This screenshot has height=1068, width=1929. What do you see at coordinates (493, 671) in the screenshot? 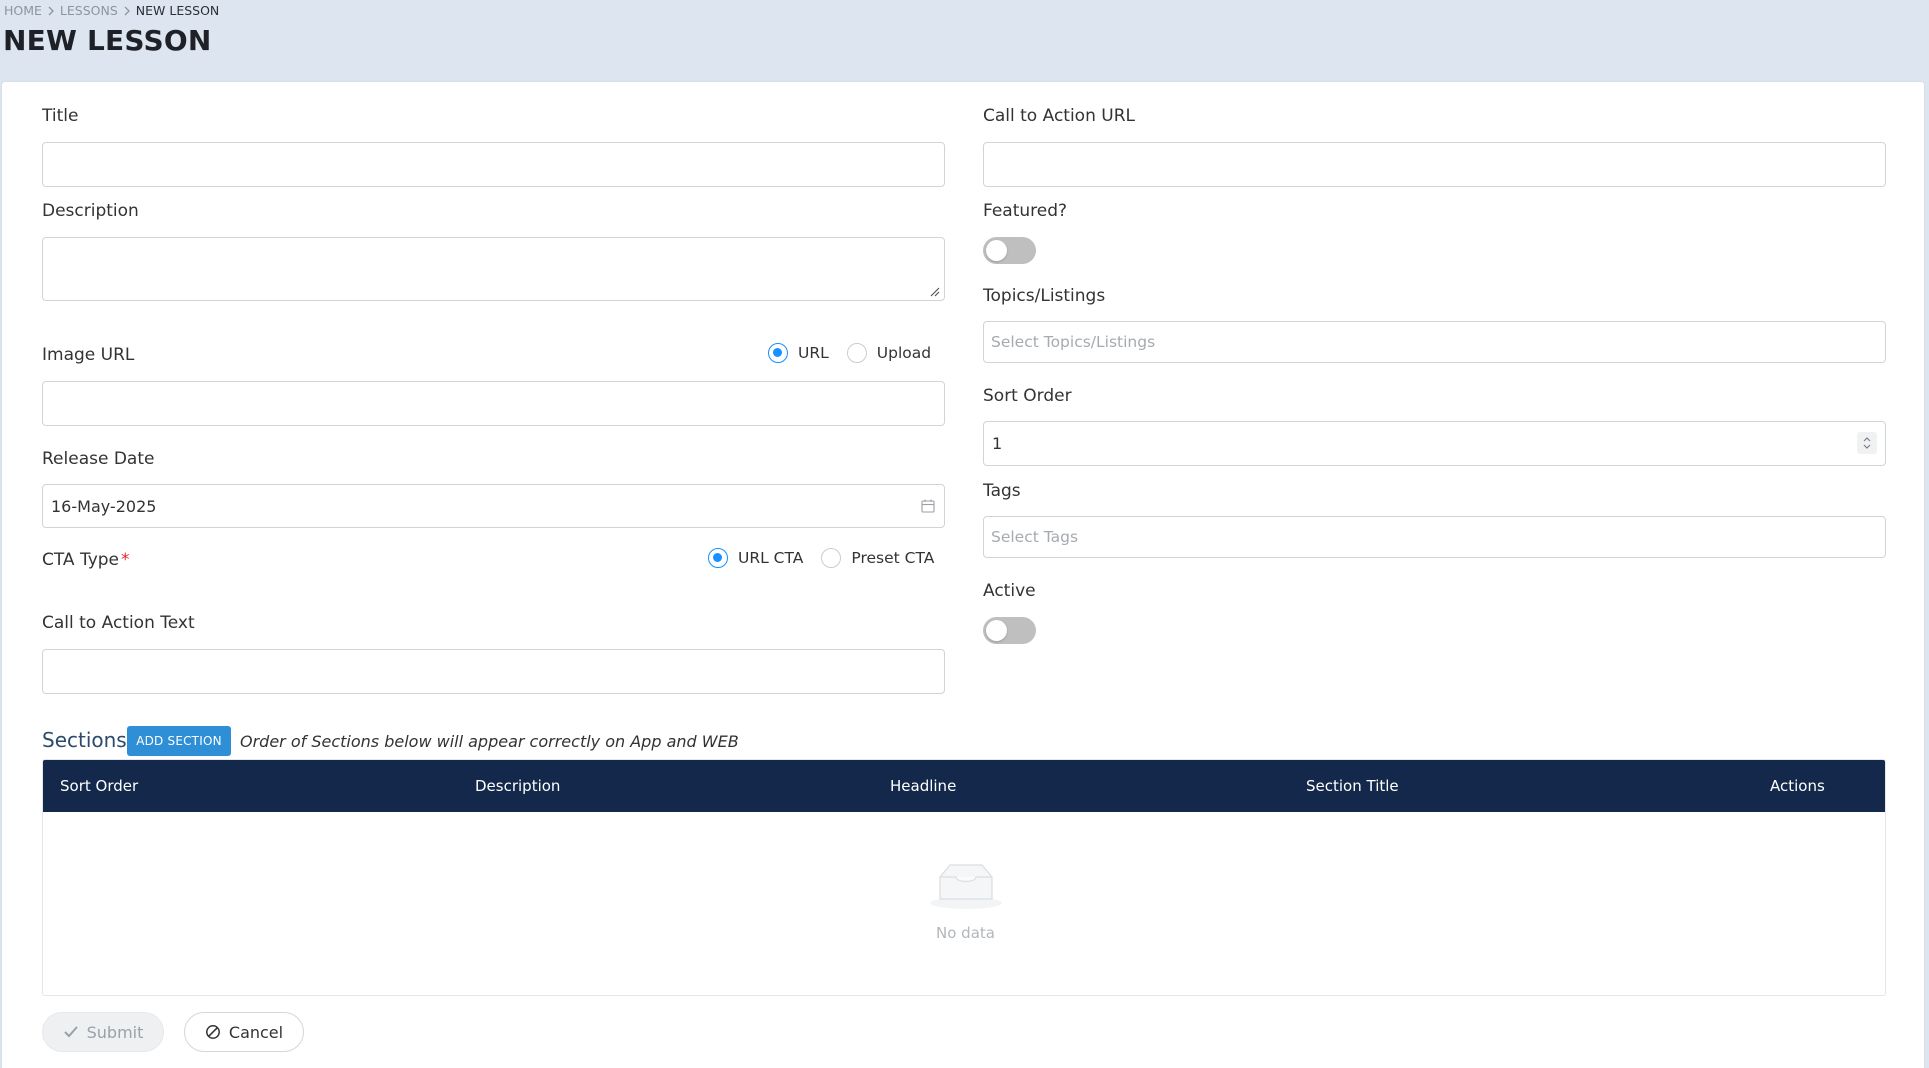
I see `cta-text-input` at bounding box center [493, 671].